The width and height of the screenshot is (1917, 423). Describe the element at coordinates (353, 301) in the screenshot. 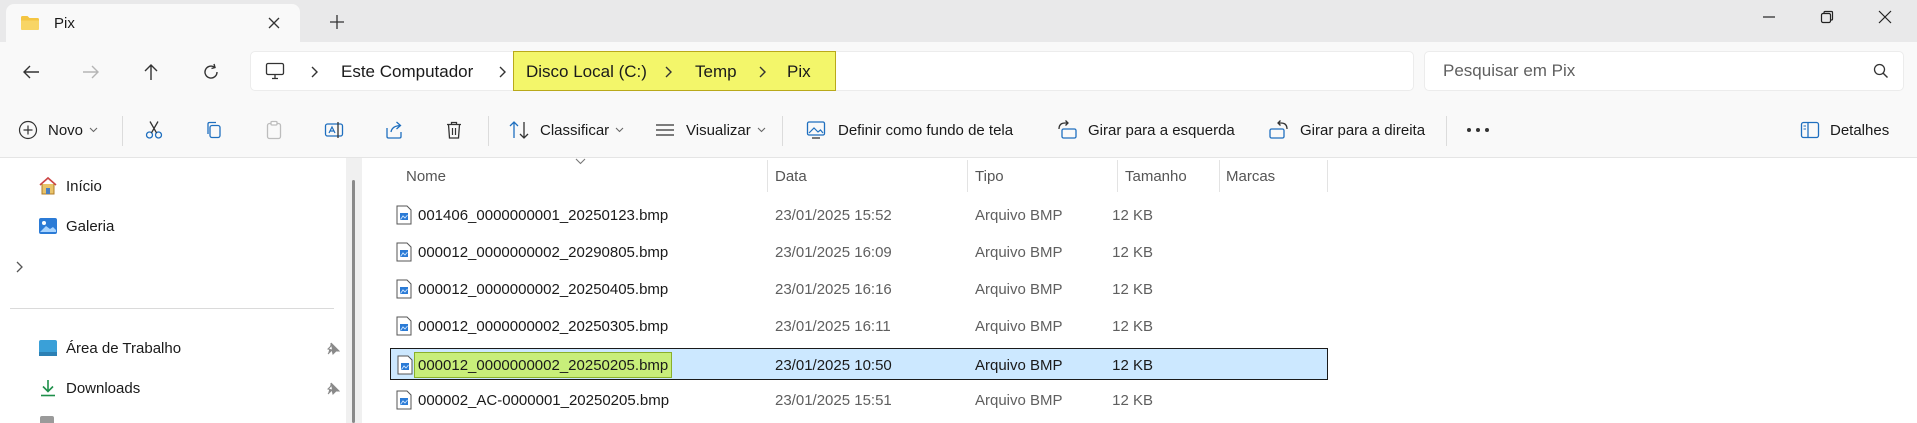

I see `sidebar-scrollbar` at that location.